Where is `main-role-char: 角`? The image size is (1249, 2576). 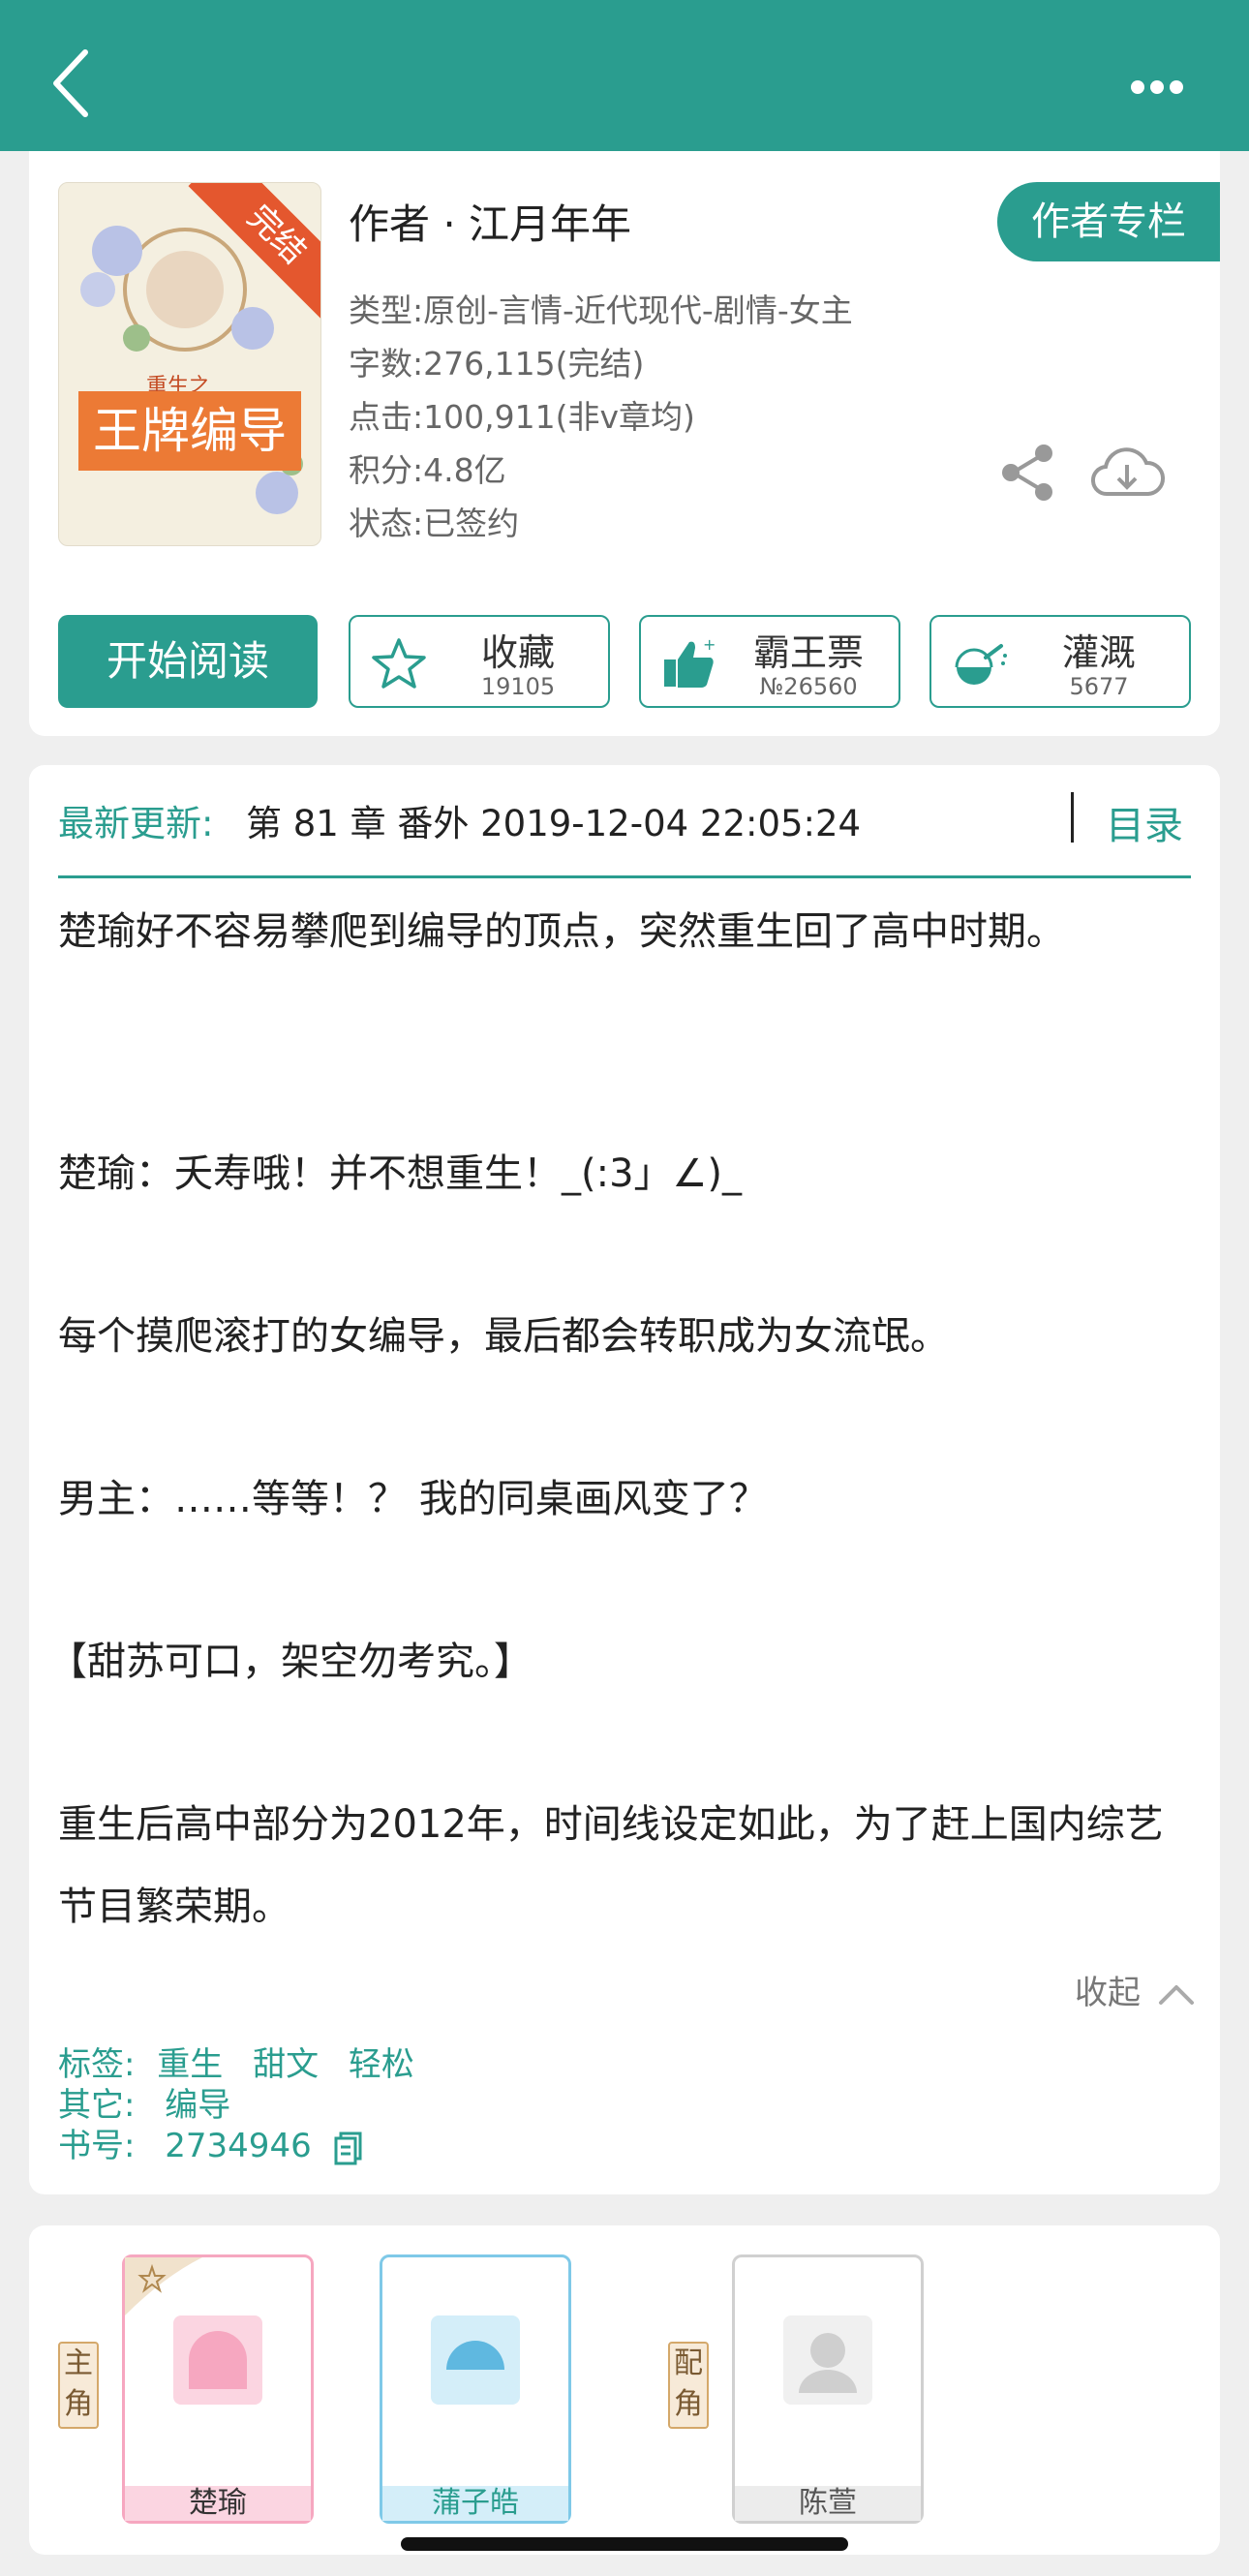 main-role-char: 角 is located at coordinates (78, 2404).